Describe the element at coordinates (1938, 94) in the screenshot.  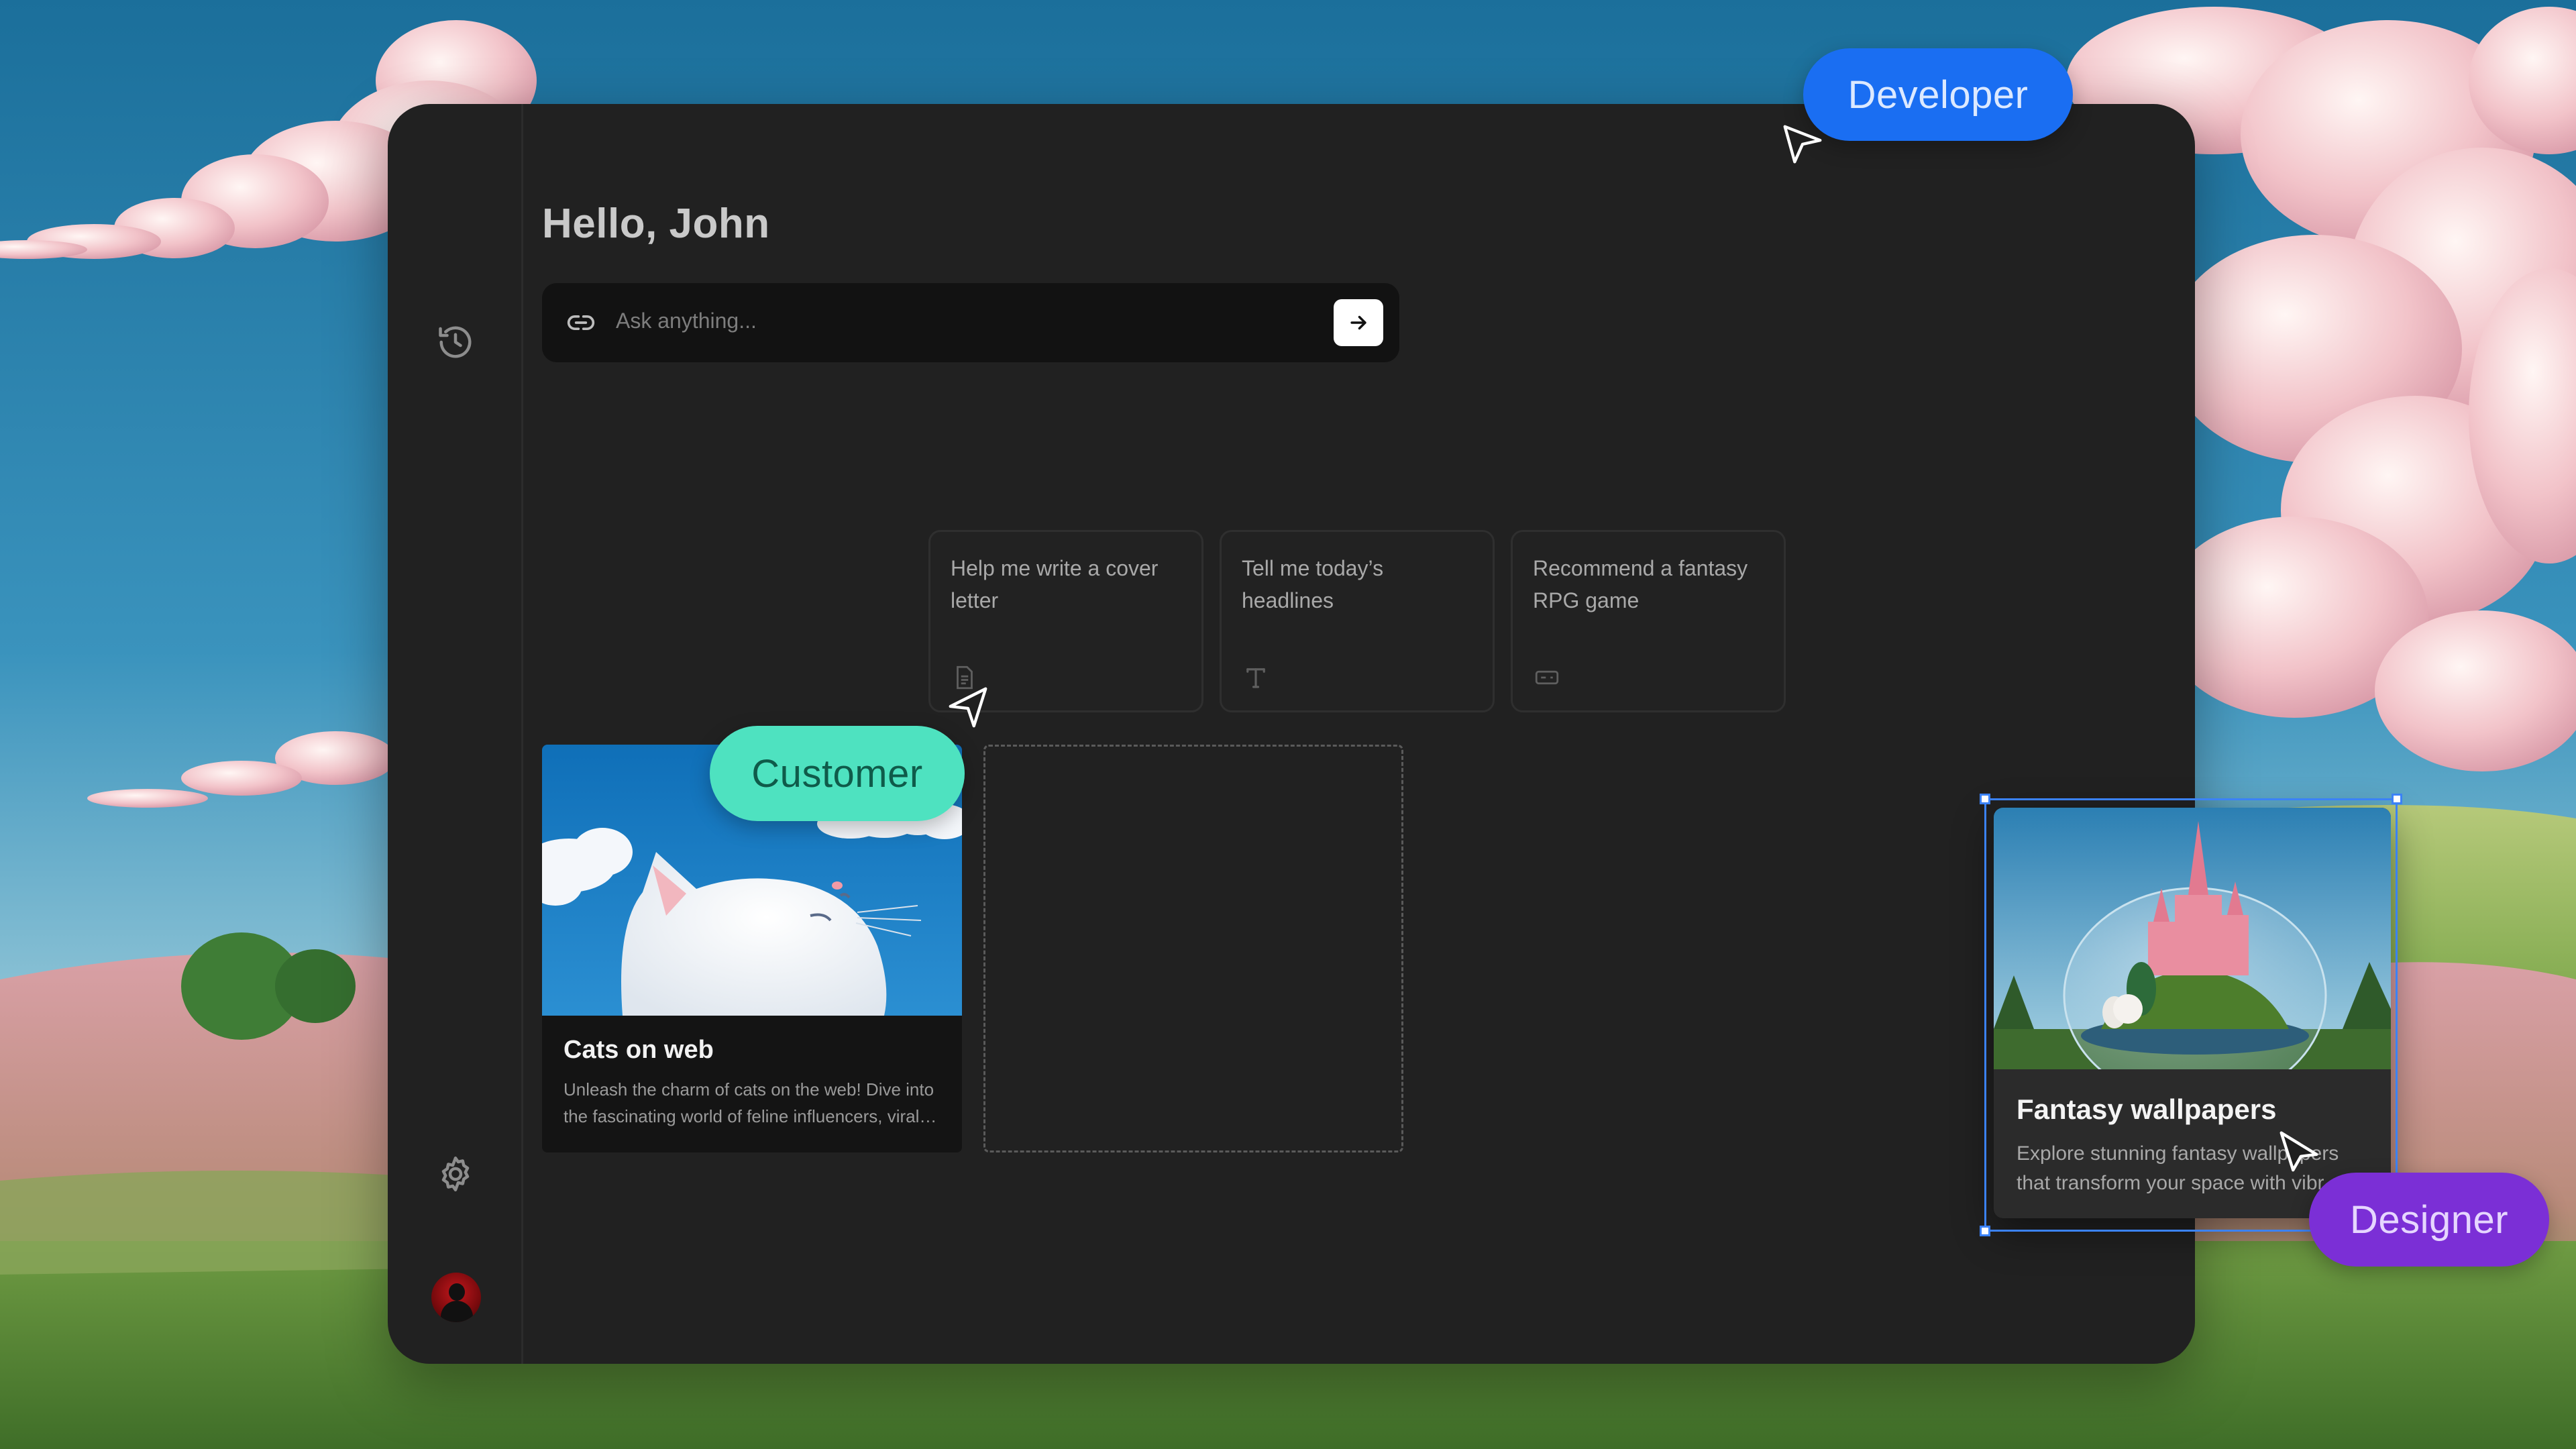
I see `collaborator-label-developer: Developer` at that location.